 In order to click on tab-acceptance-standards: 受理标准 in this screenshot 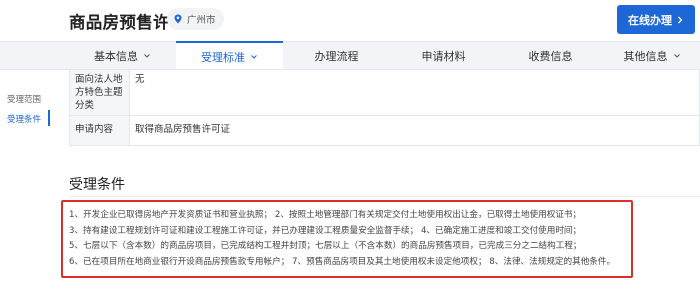, I will do `click(229, 55)`.